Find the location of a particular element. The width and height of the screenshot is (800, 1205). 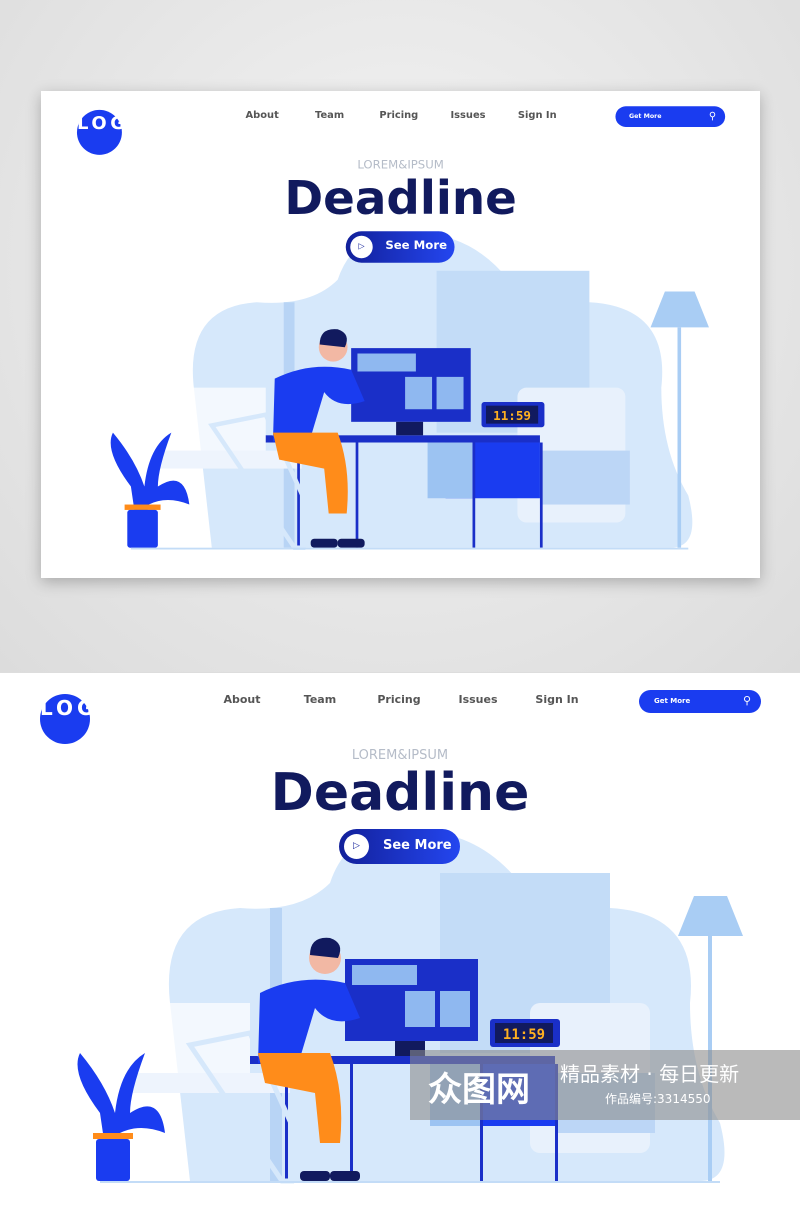

watermark-brand: 众图网 is located at coordinates (479, 1090).